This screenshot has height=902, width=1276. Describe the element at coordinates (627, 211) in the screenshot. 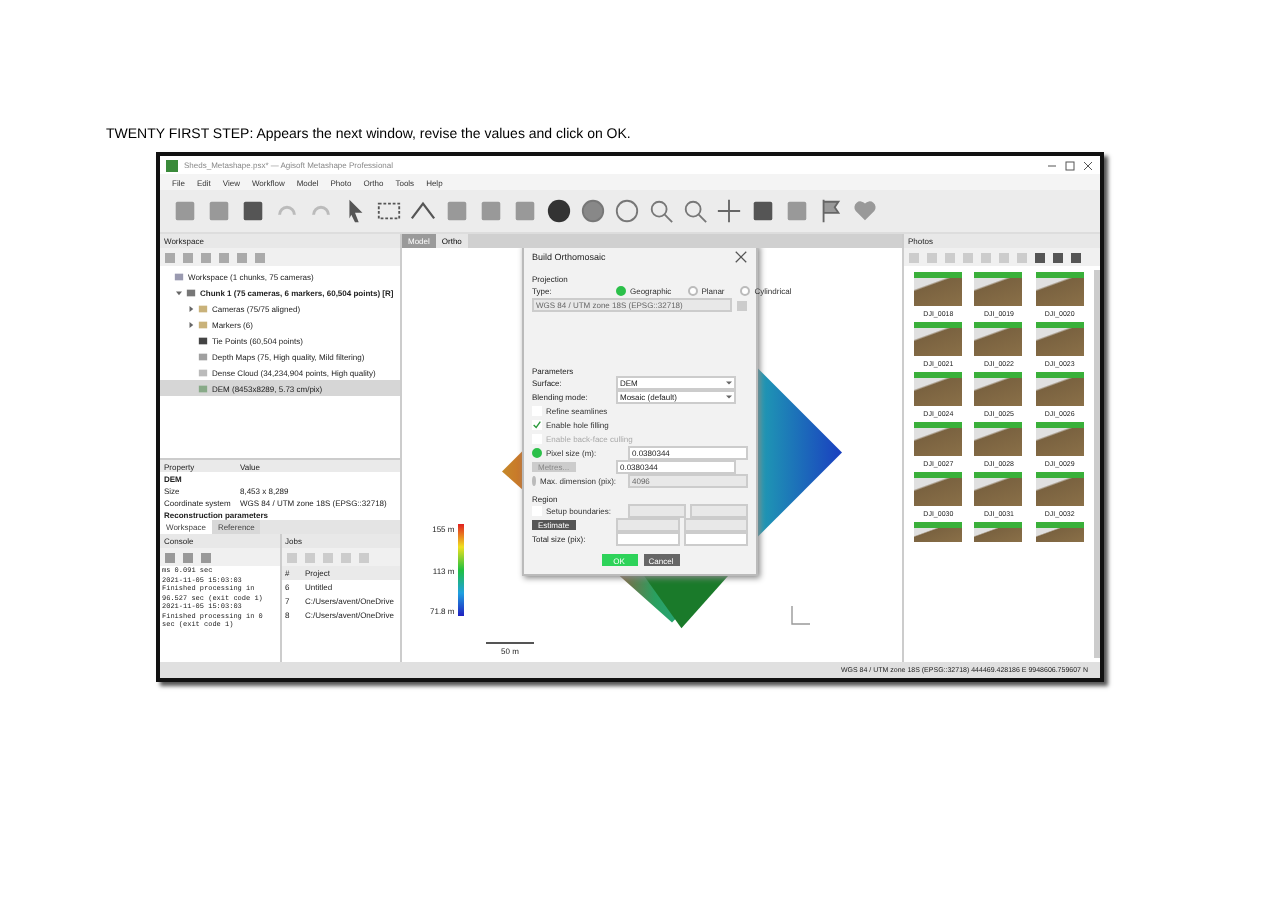

I see `circle-icon` at that location.